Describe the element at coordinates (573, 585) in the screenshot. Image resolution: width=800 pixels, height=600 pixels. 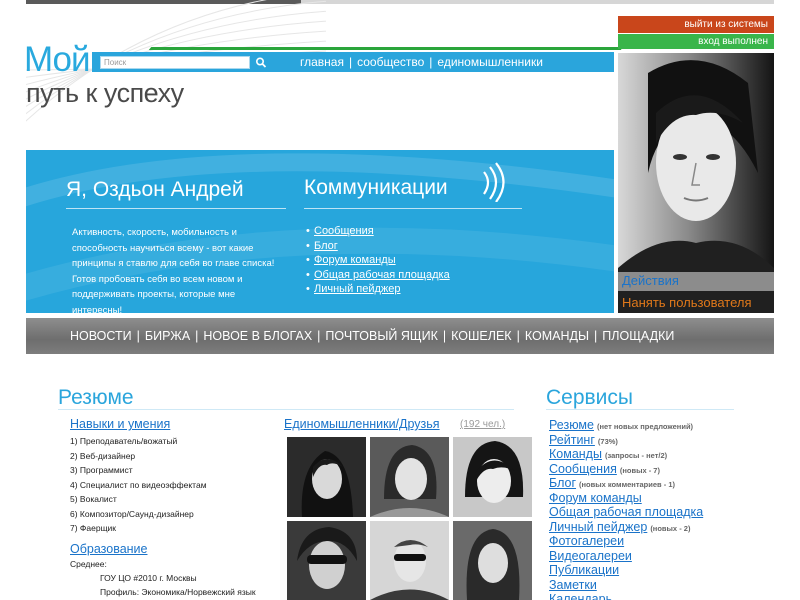
I see `service-notes: Заметки` at that location.